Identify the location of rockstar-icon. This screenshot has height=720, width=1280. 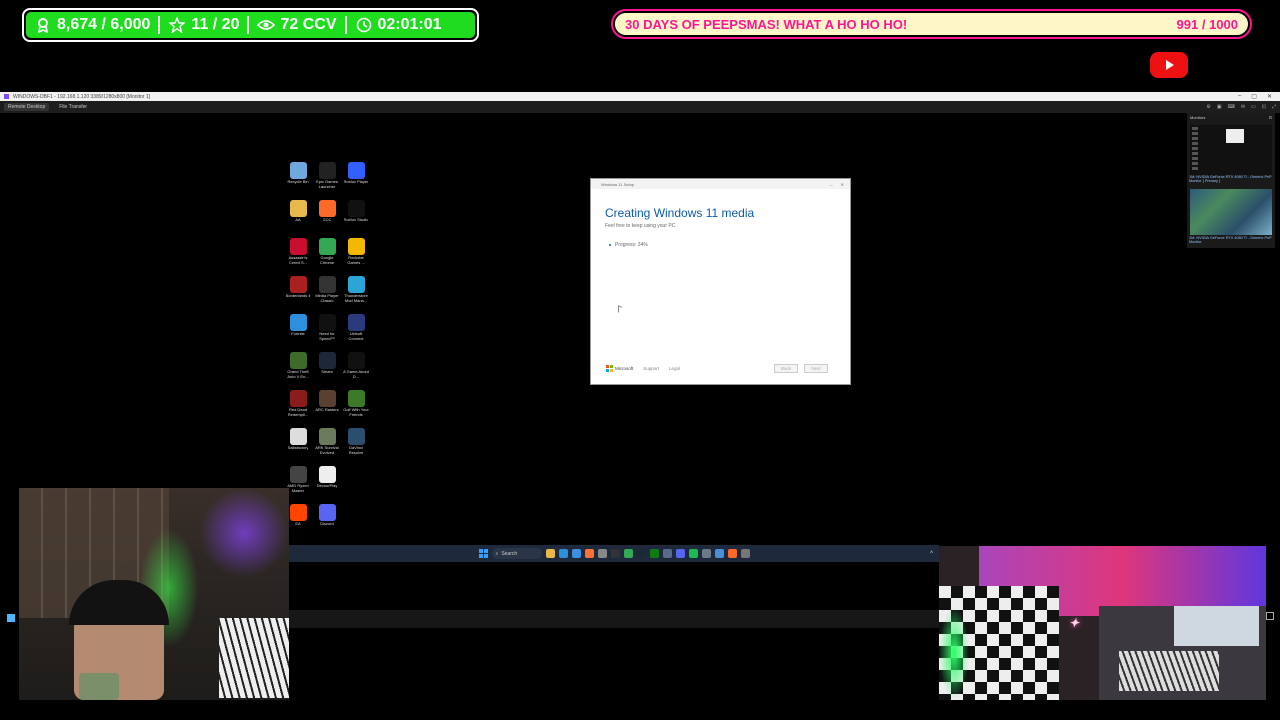
(356, 246).